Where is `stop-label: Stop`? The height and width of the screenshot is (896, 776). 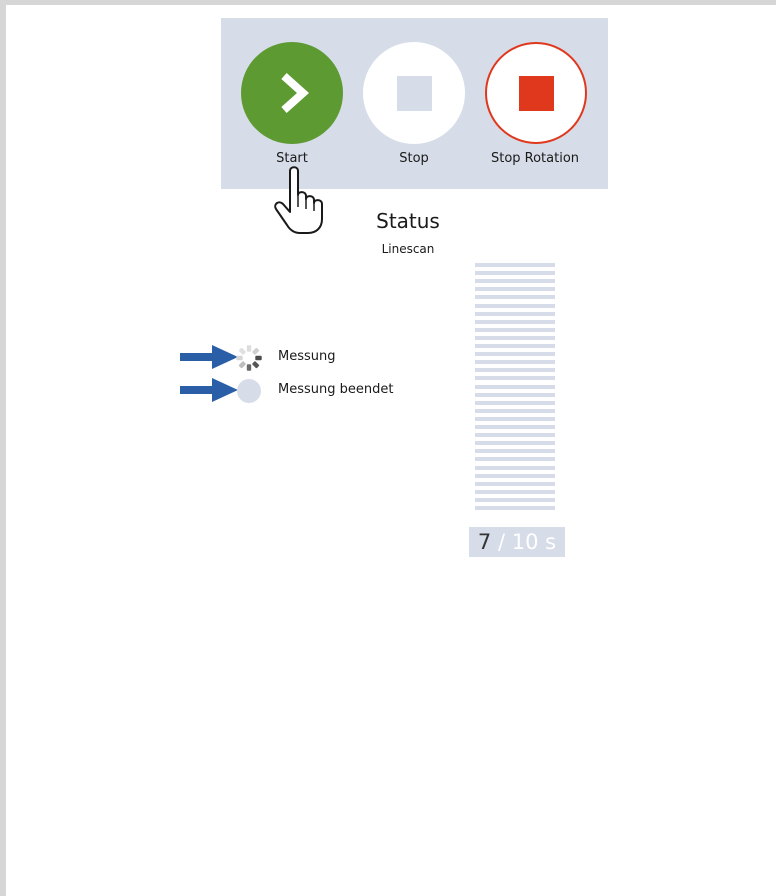
stop-label: Stop is located at coordinates (414, 158).